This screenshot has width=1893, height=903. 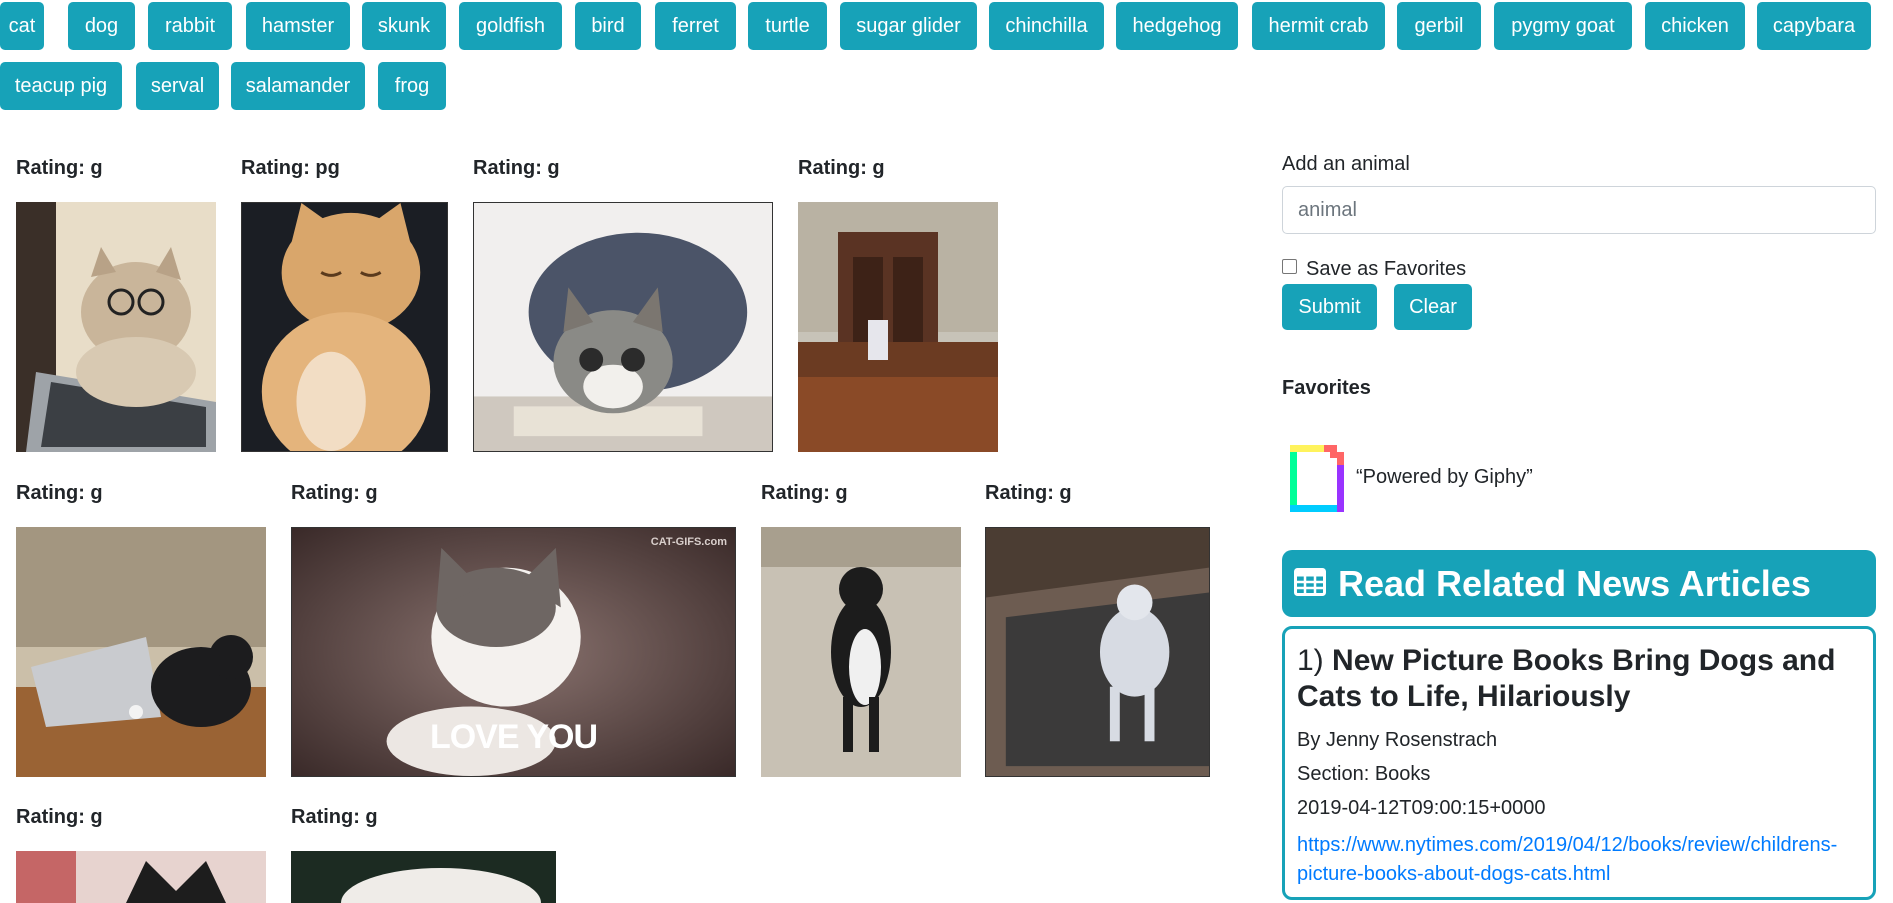 What do you see at coordinates (404, 26) in the screenshot?
I see `animal-button-skunk: skunk` at bounding box center [404, 26].